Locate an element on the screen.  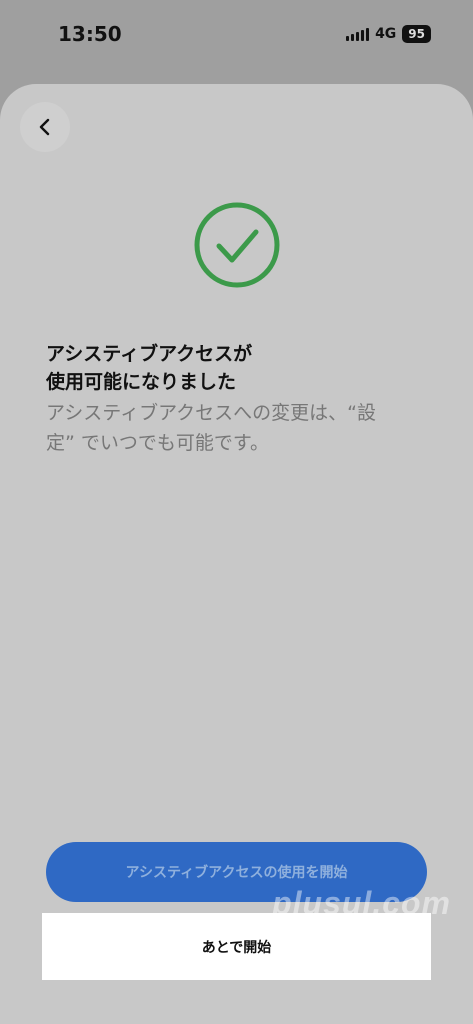
network-label: 4G is located at coordinates (386, 34).